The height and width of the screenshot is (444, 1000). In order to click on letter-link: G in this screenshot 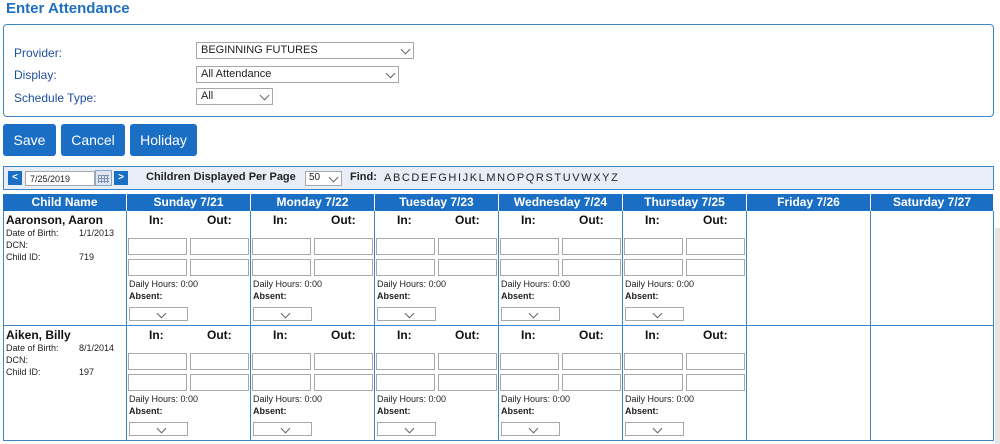, I will do `click(442, 178)`.